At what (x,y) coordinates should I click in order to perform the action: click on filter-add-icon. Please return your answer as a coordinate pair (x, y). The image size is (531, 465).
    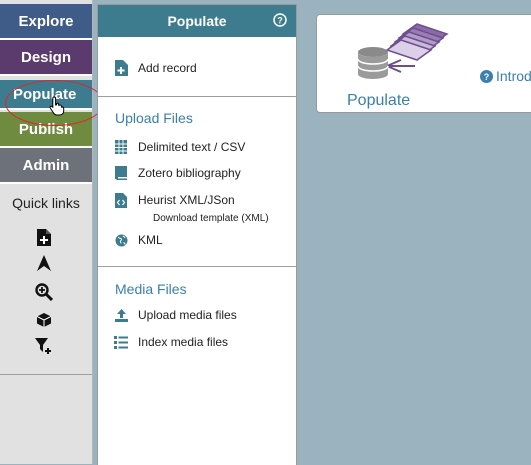
    Looking at the image, I should click on (44, 346).